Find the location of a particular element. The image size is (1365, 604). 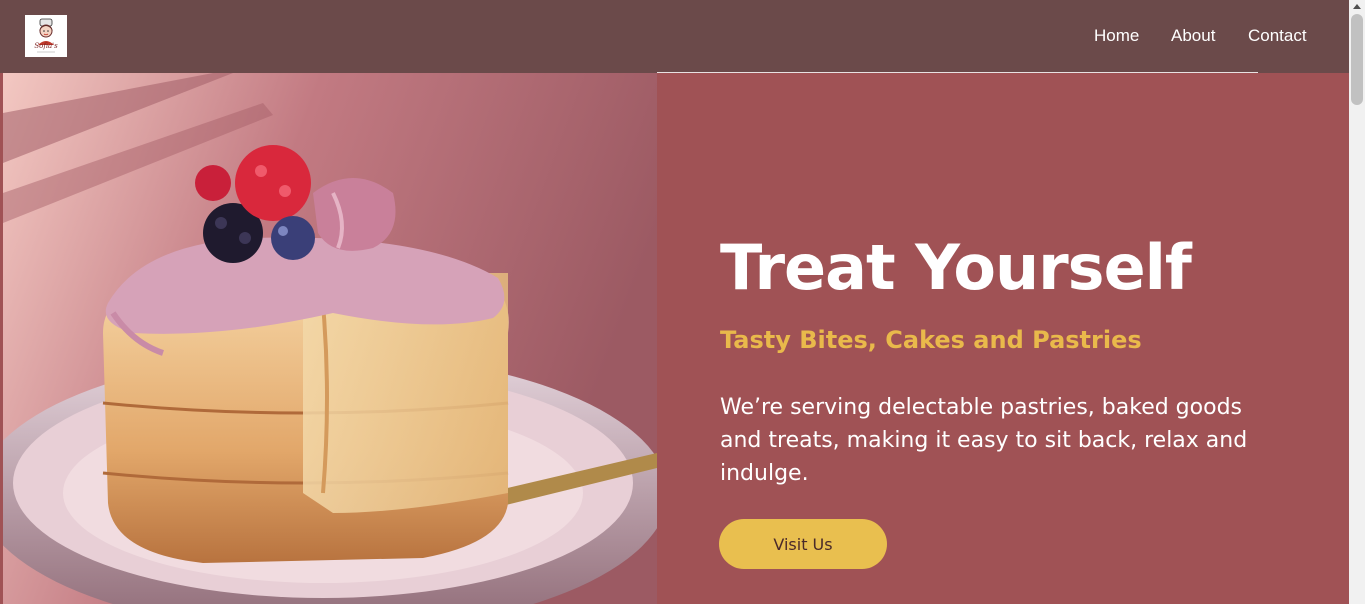

scroll-up-arrow-icon is located at coordinates (1357, 6).